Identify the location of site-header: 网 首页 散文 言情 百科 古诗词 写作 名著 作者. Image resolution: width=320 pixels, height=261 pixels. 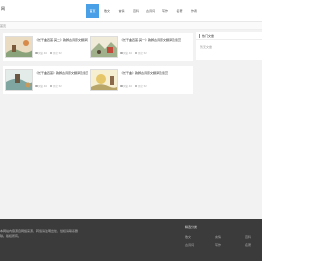
(131, 11).